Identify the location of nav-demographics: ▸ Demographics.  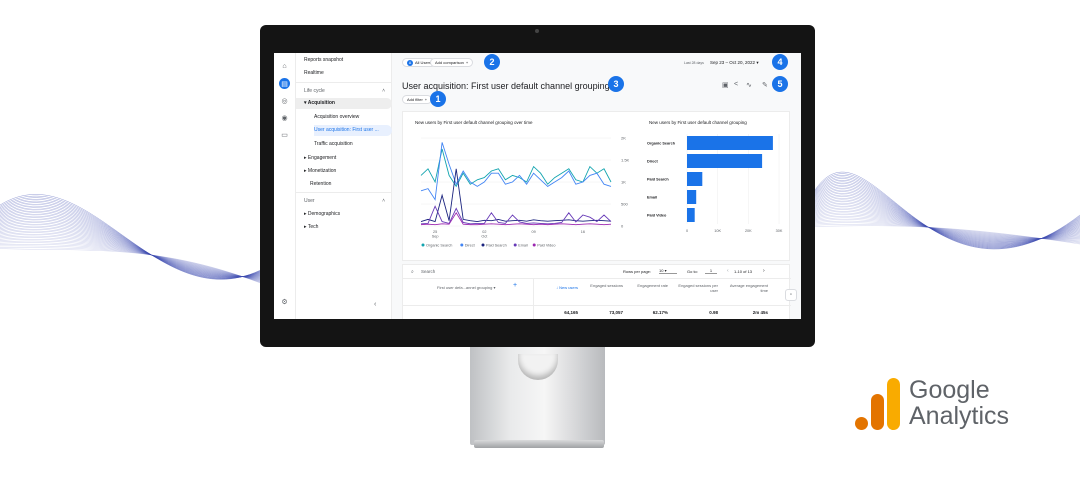
(322, 214).